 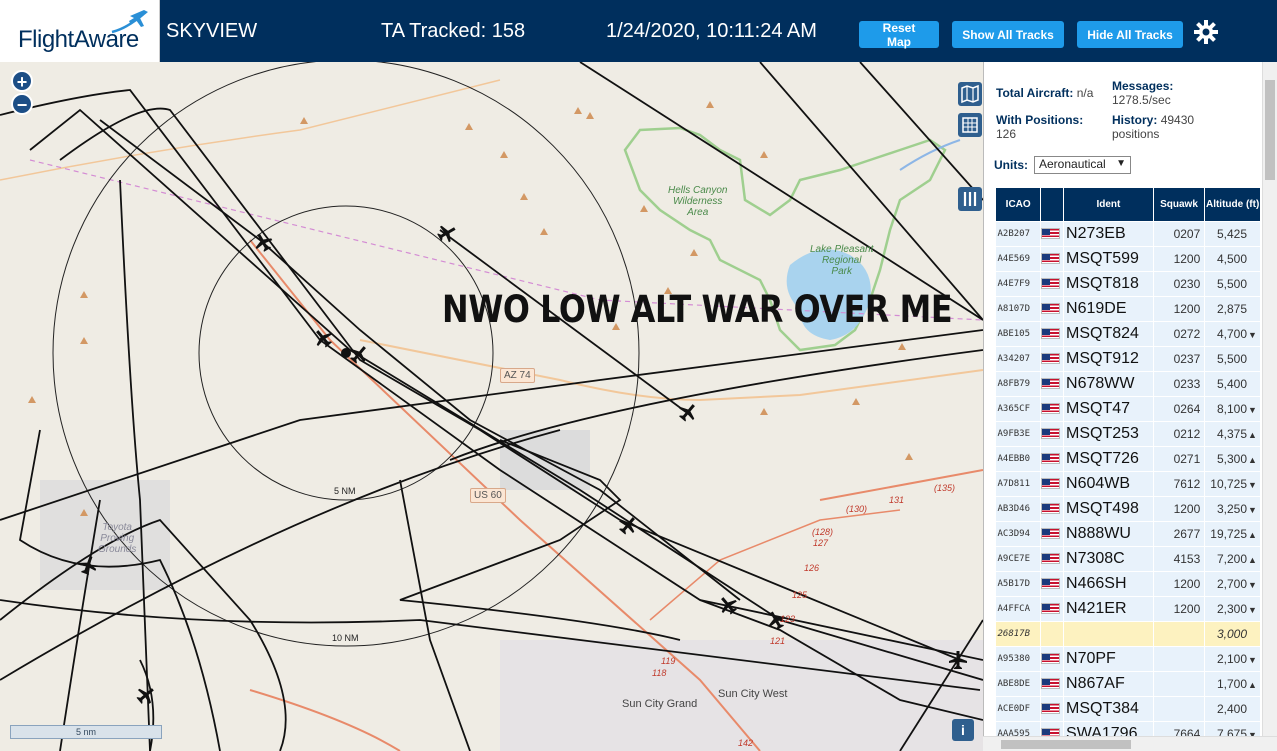 What do you see at coordinates (970, 125) in the screenshot?
I see `grid-icon` at bounding box center [970, 125].